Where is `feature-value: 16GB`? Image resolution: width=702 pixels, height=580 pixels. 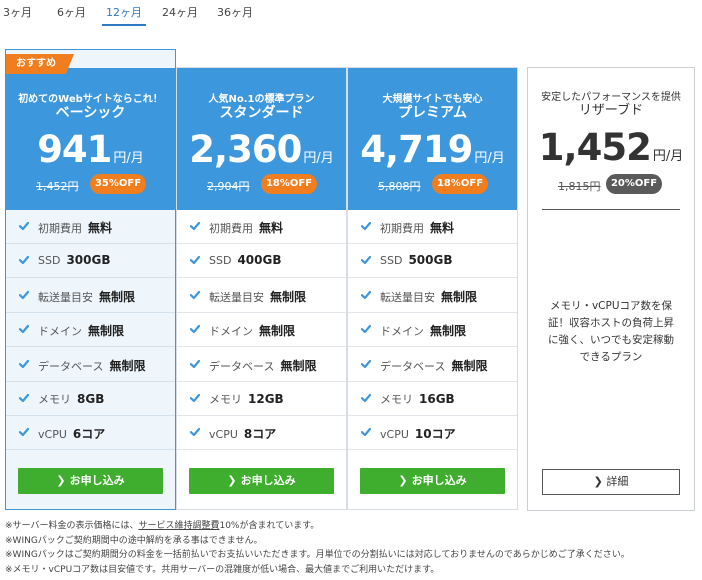
feature-value: 16GB is located at coordinates (437, 399).